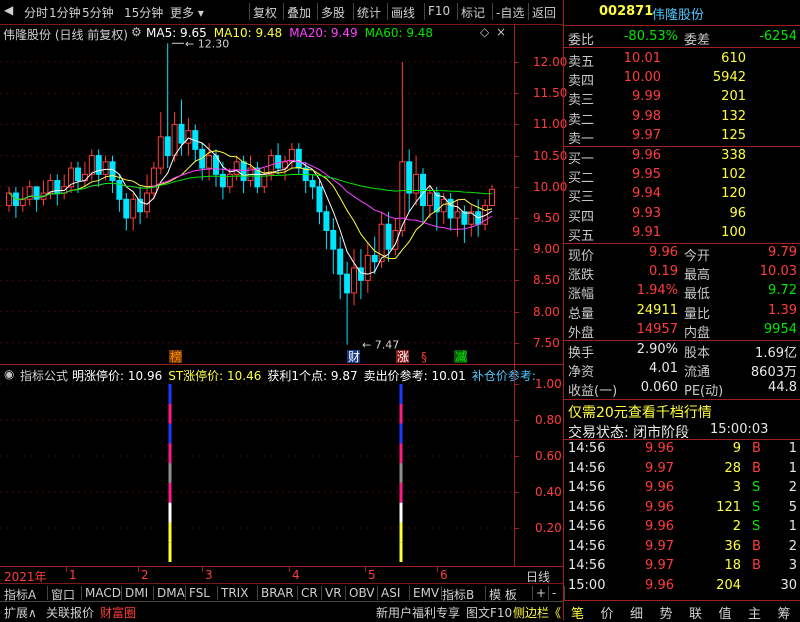 This screenshot has width=800, height=622. What do you see at coordinates (65, 12) in the screenshot?
I see `toolbar-item: 1分钟` at bounding box center [65, 12].